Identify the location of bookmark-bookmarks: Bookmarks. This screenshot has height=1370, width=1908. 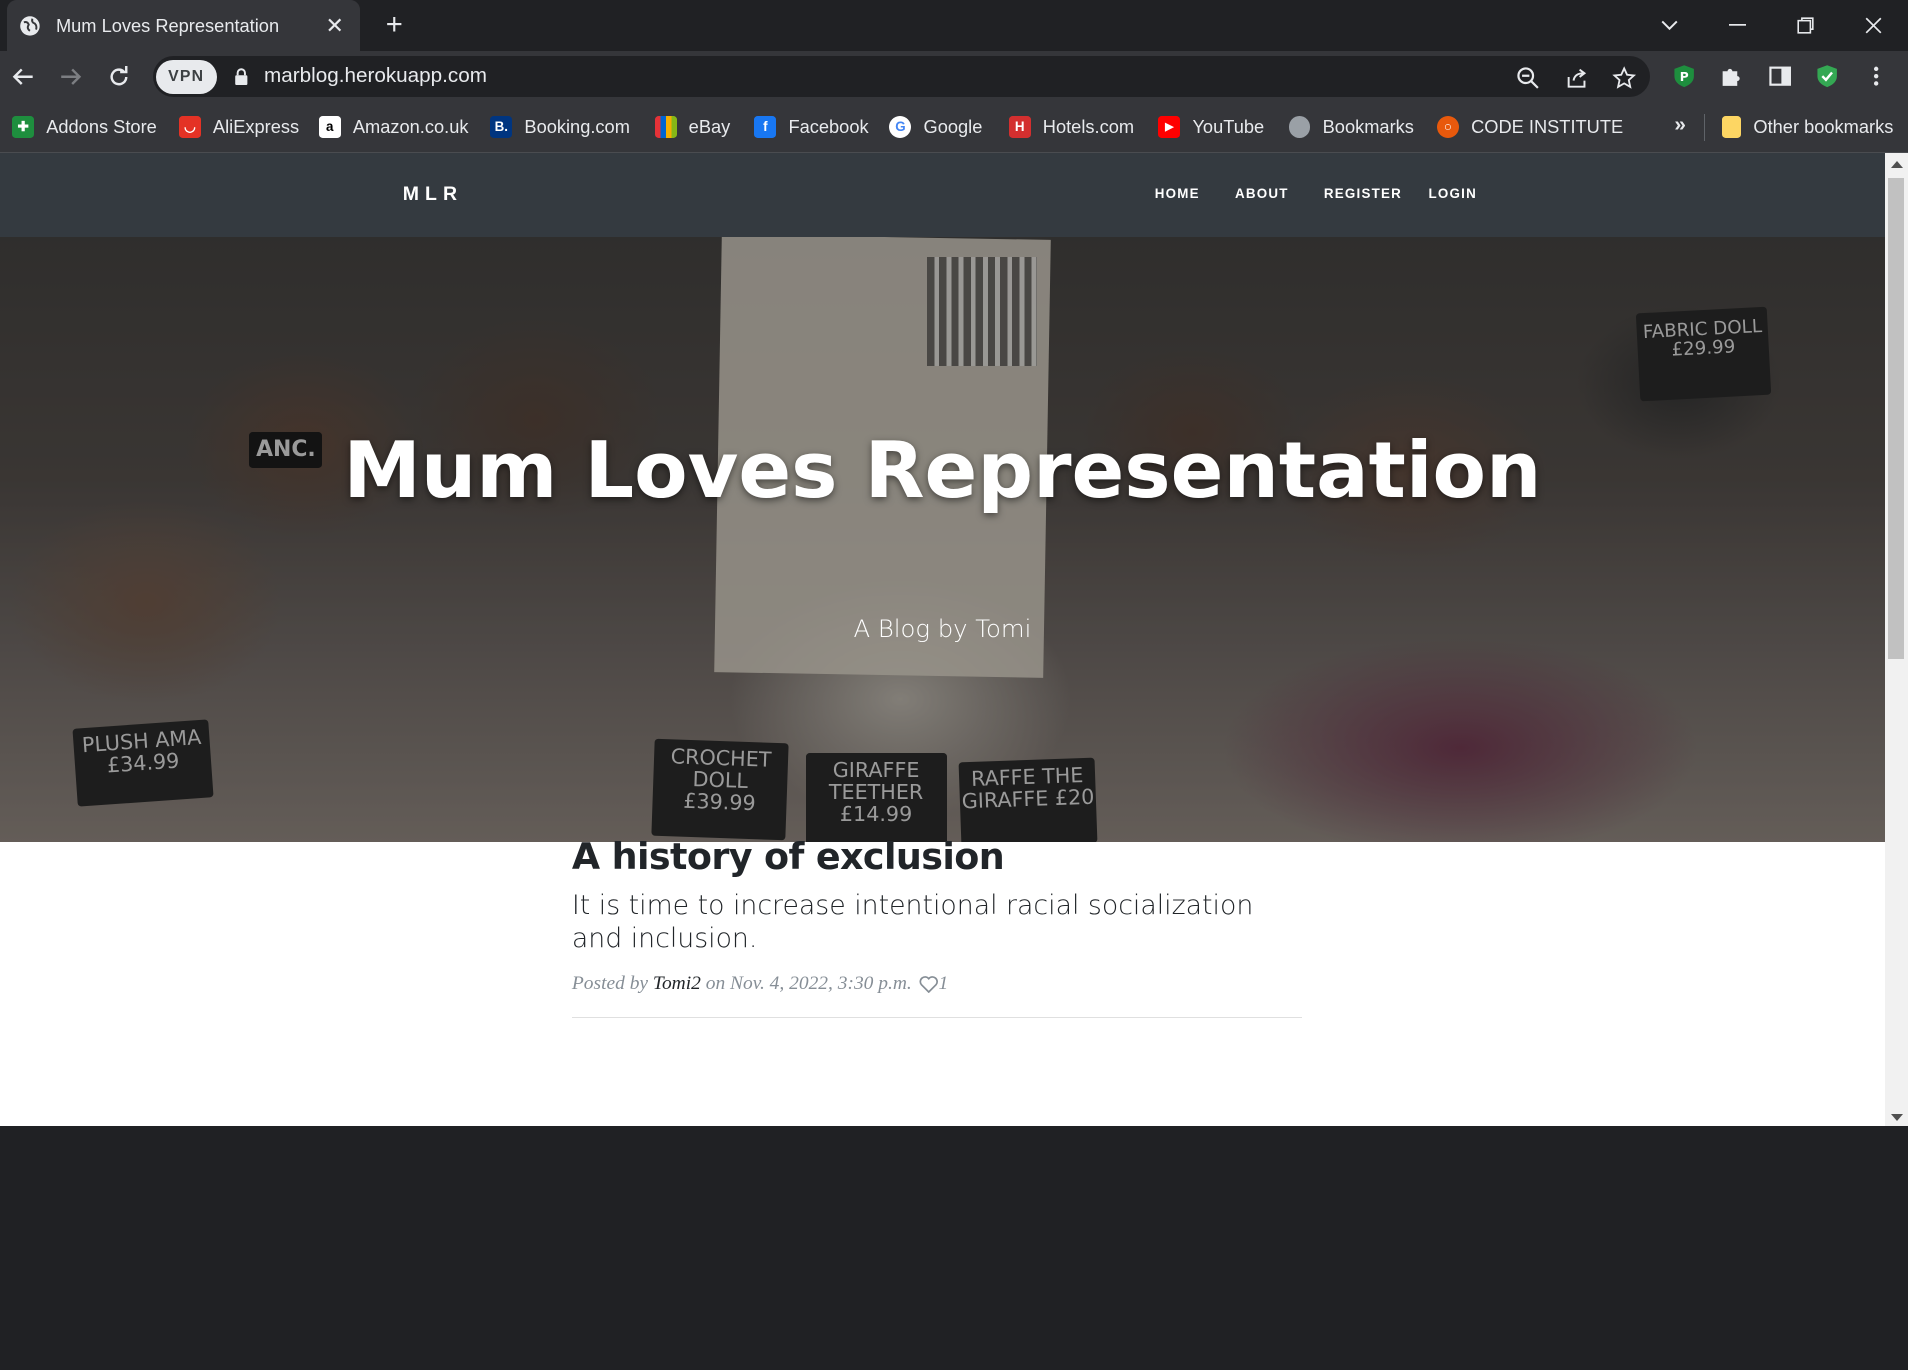
(1351, 126).